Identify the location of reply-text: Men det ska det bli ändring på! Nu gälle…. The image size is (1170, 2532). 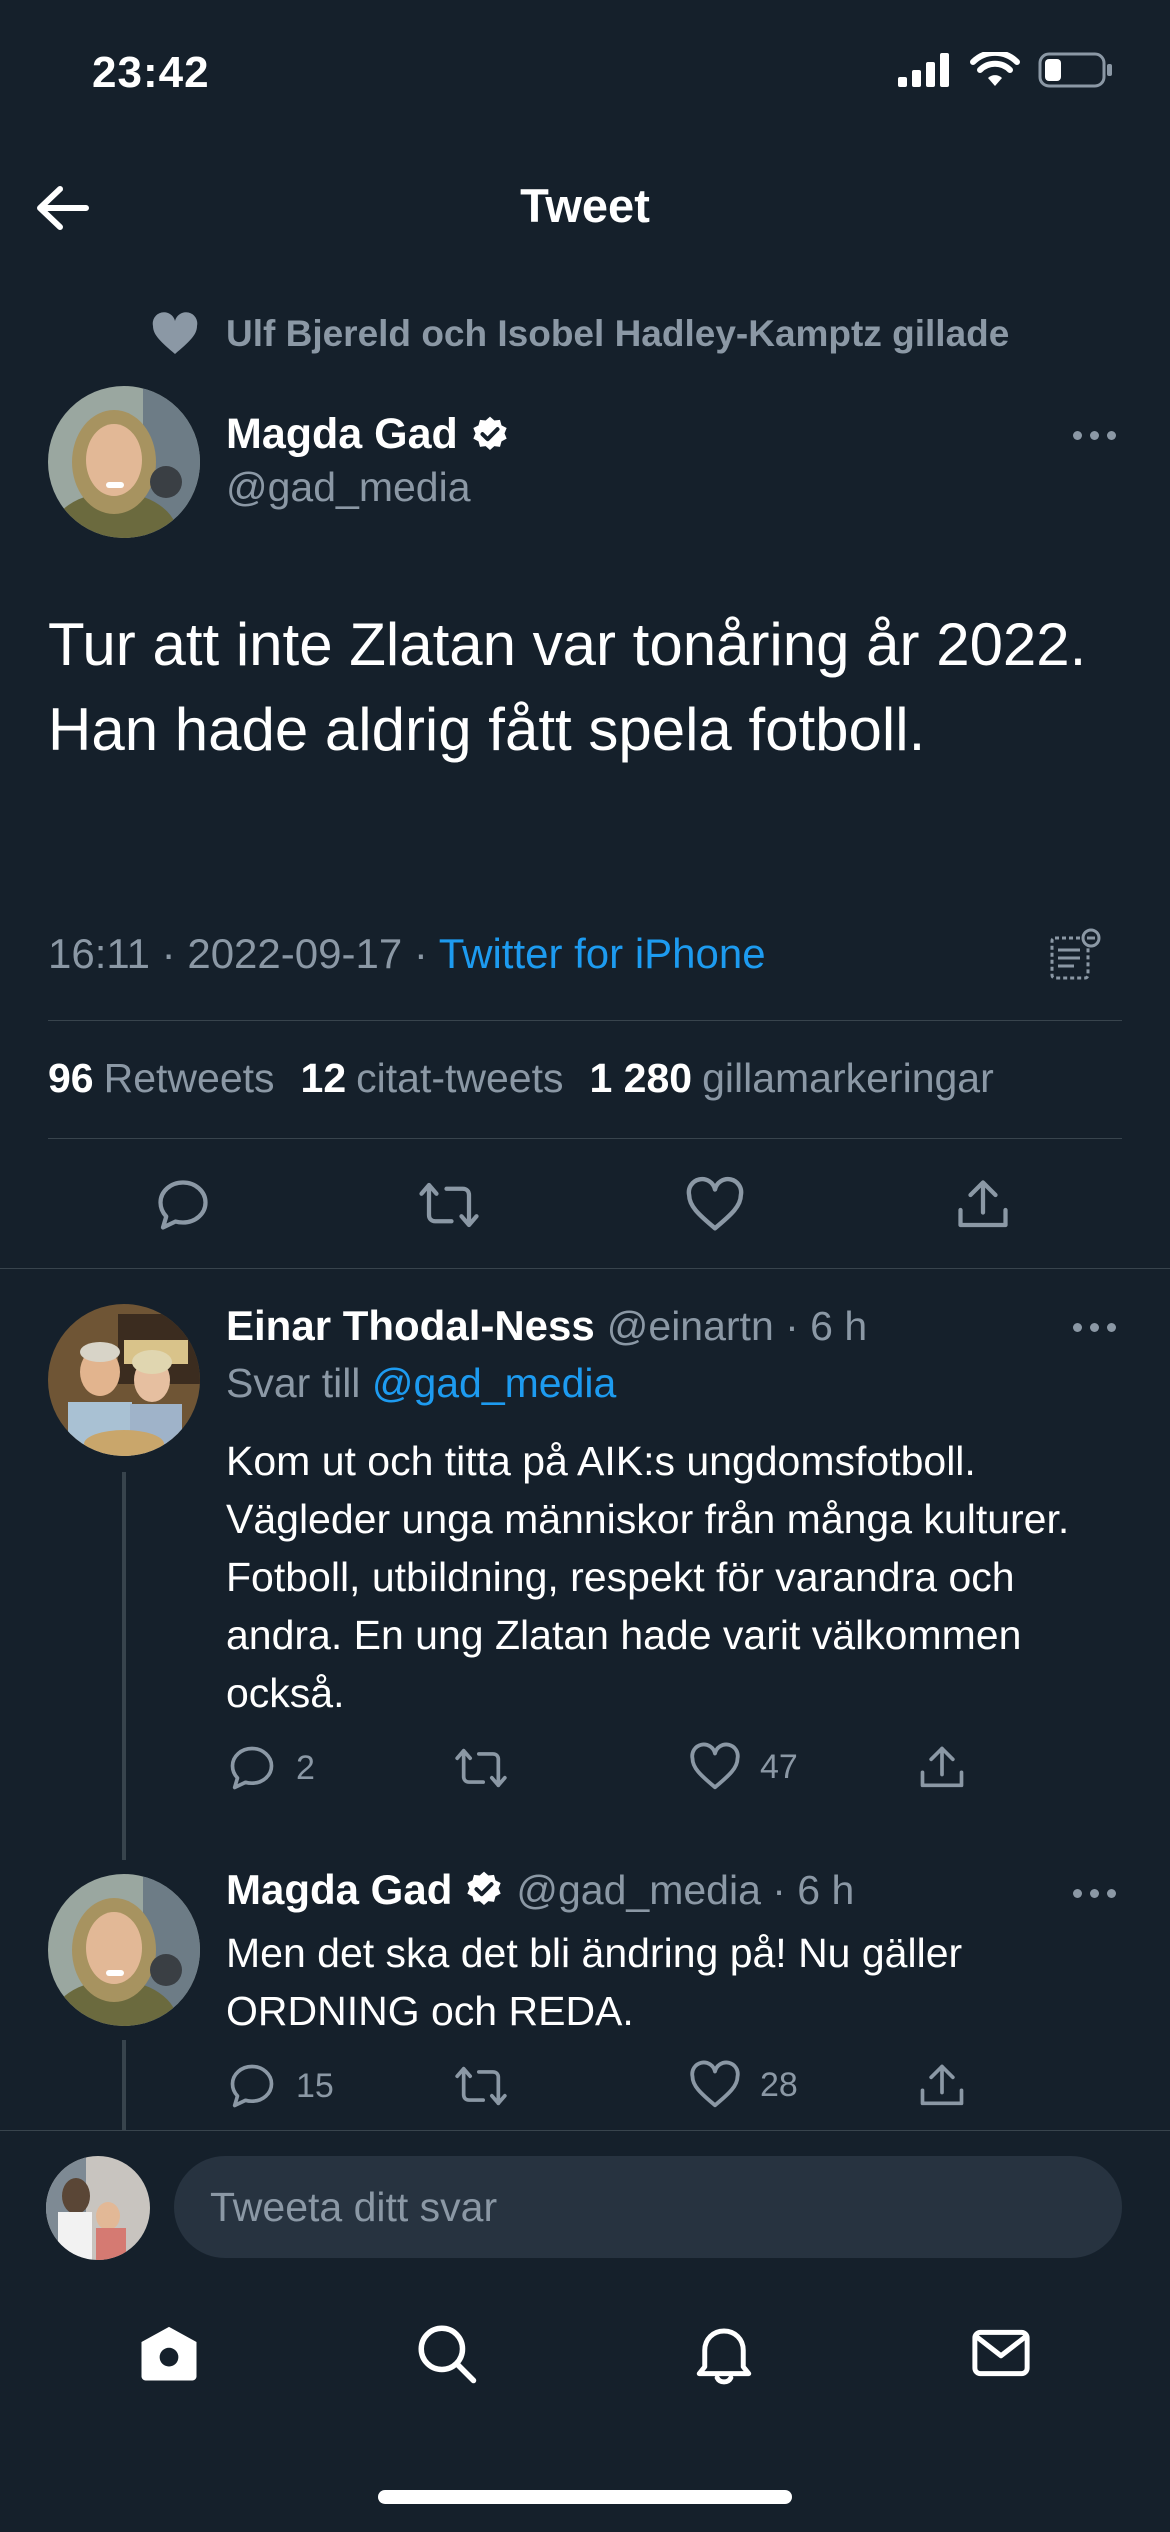
(594, 1982).